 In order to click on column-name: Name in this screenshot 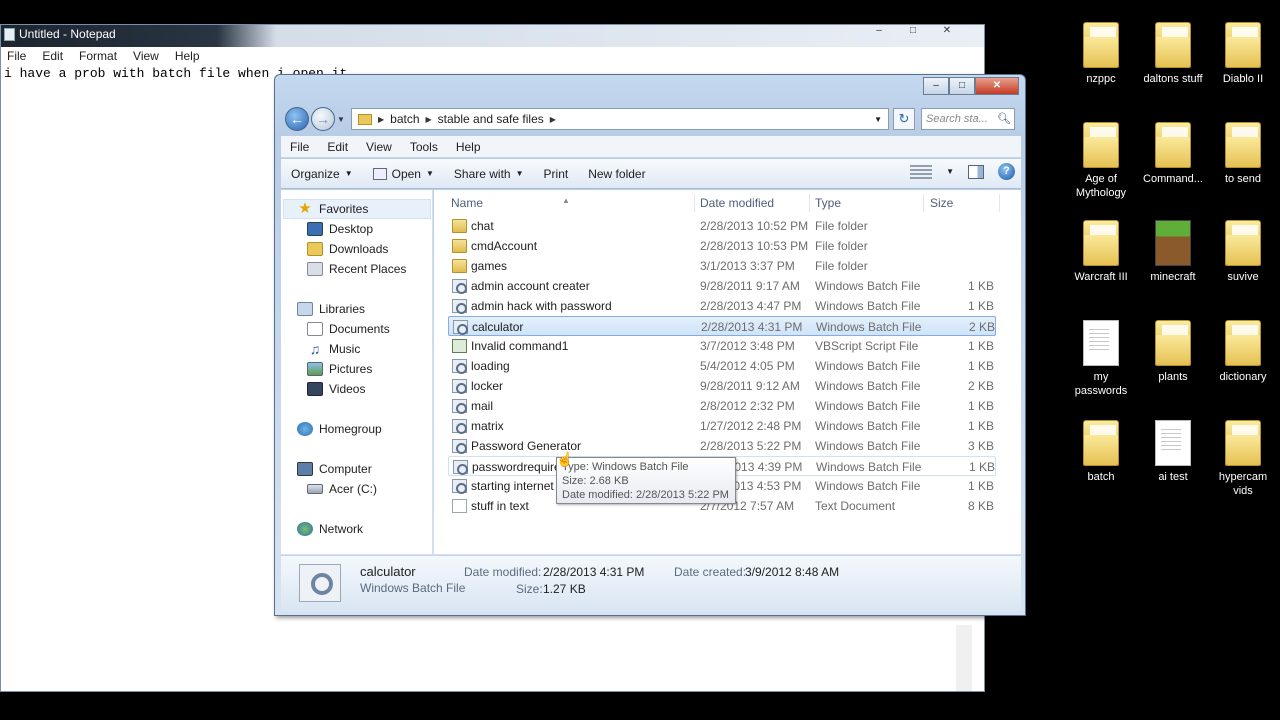, I will do `click(467, 203)`.